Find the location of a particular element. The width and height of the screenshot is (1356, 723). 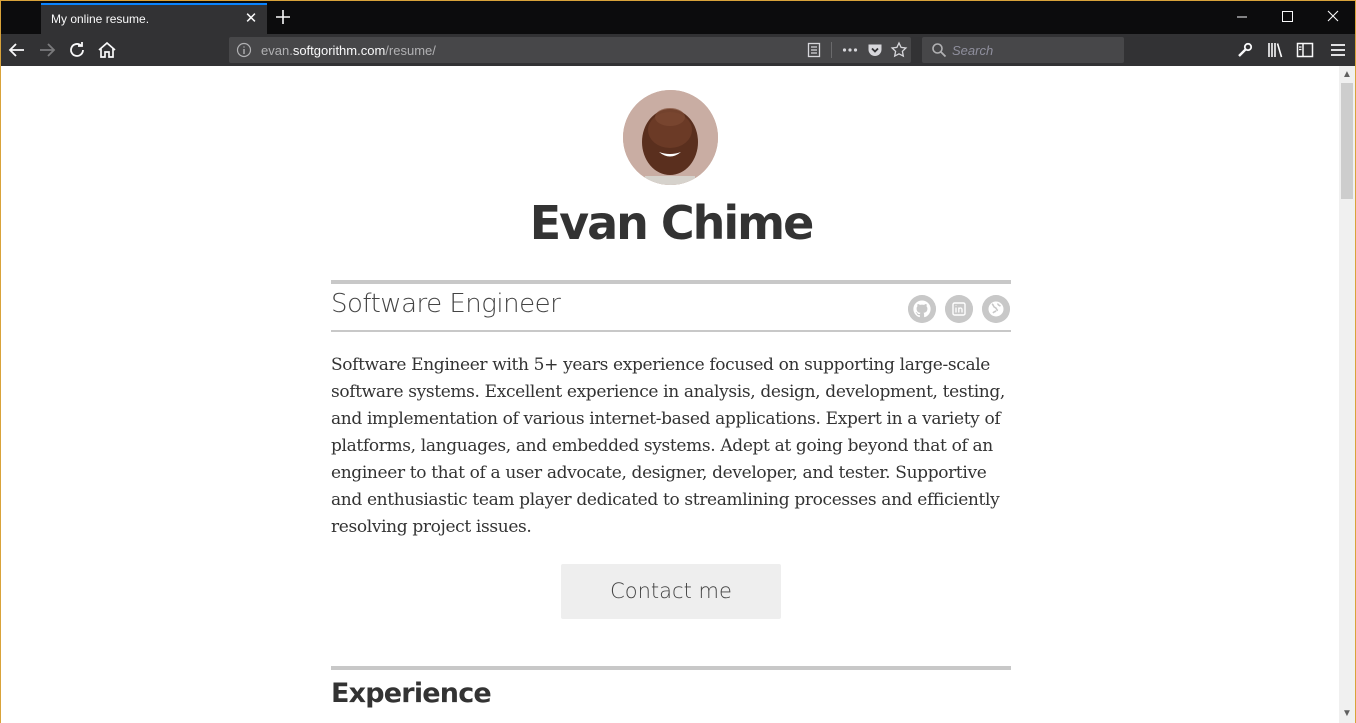

job-title: Software Engineer is located at coordinates (446, 304).